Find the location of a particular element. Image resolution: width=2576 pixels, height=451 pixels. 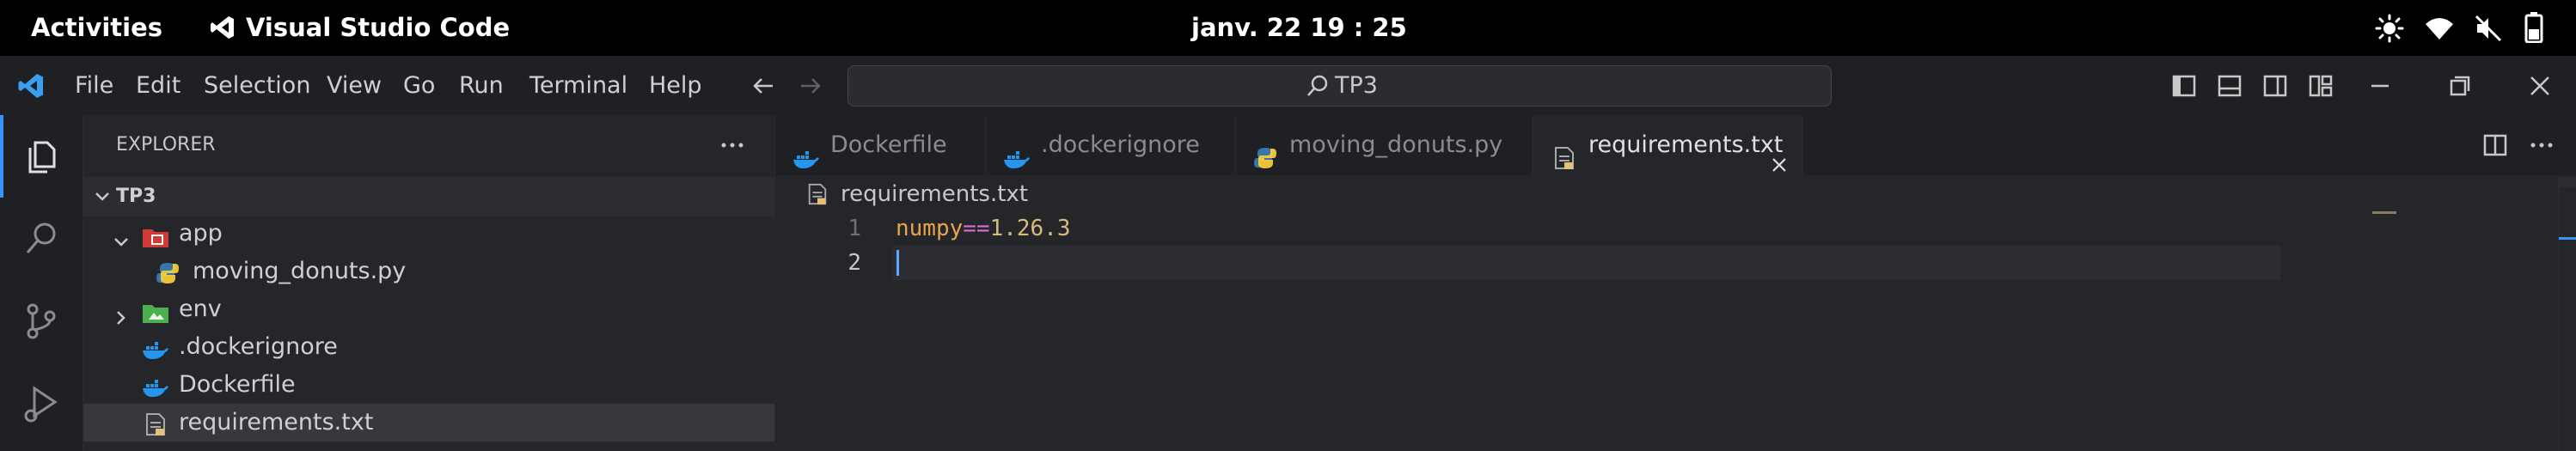

editor-more-actions-icon is located at coordinates (2542, 145).